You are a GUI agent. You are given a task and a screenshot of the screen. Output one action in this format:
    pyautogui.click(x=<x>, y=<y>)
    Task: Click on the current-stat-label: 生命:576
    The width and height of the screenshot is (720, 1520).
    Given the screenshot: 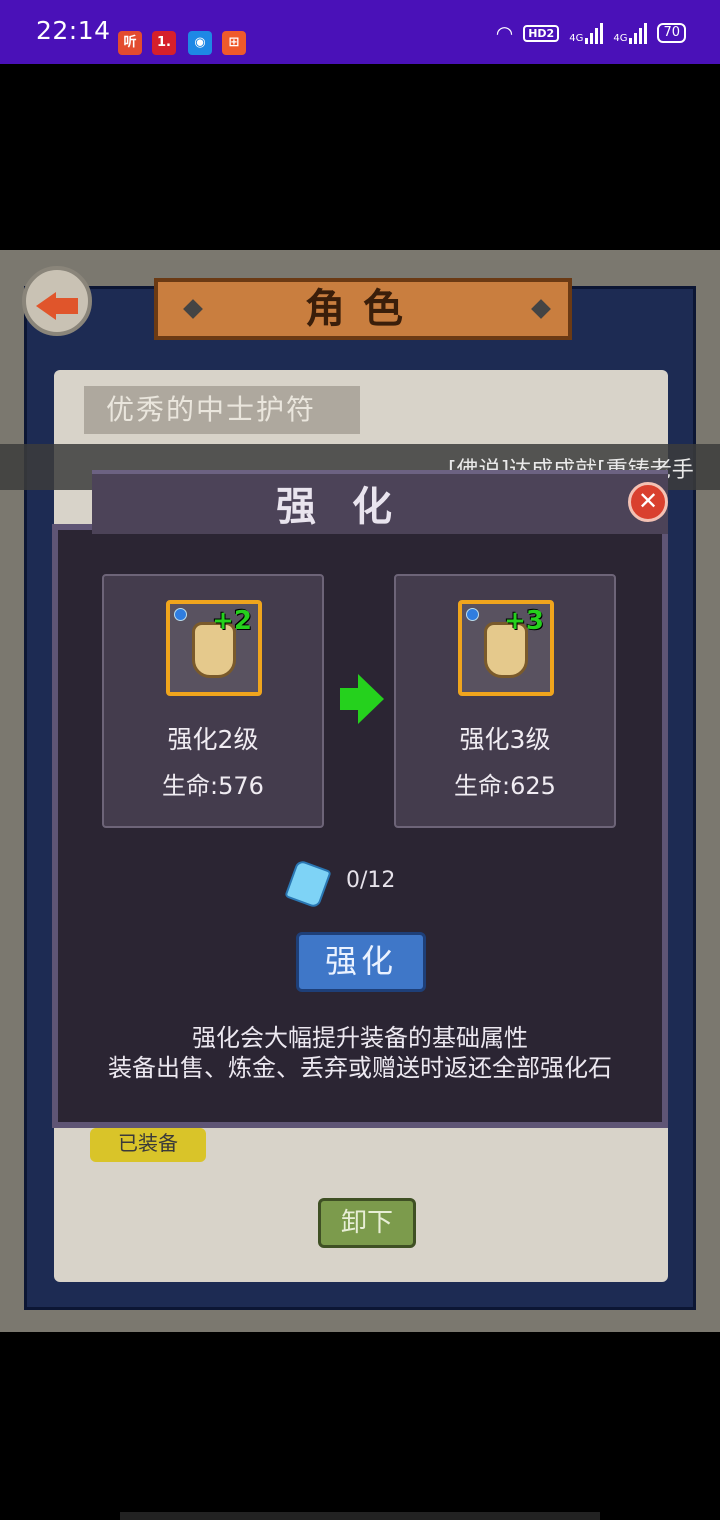 What is the action you would take?
    pyautogui.click(x=213, y=786)
    